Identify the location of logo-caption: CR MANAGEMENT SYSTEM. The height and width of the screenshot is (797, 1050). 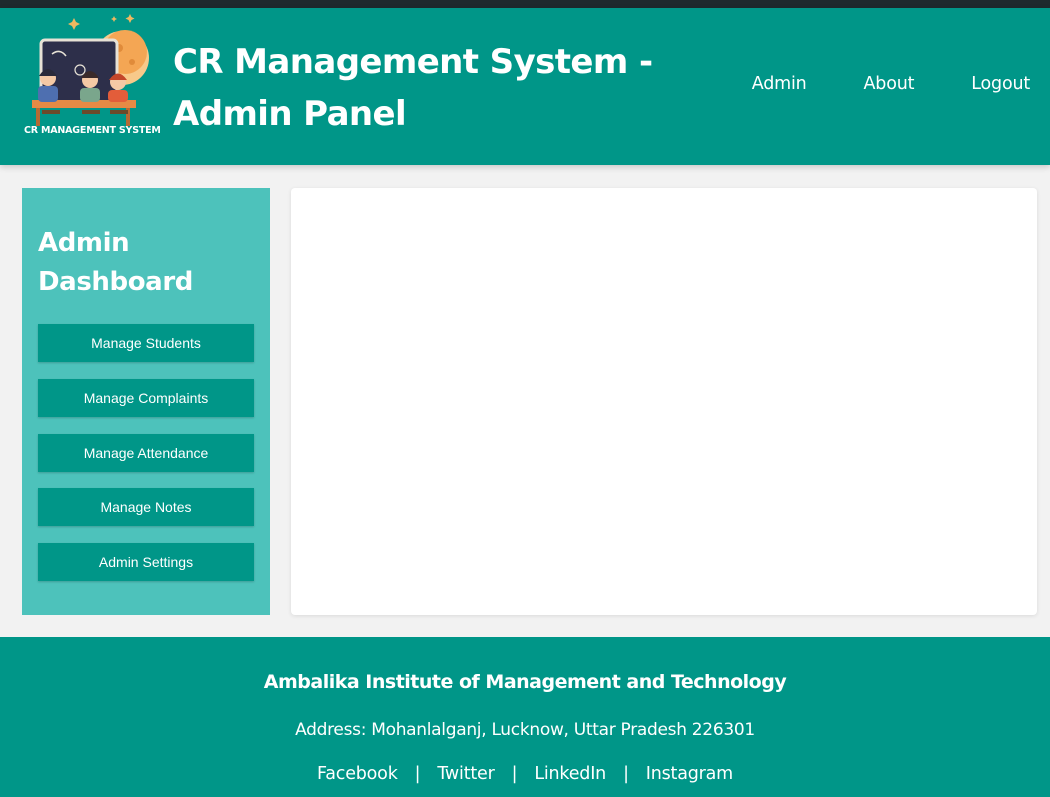
(92, 130).